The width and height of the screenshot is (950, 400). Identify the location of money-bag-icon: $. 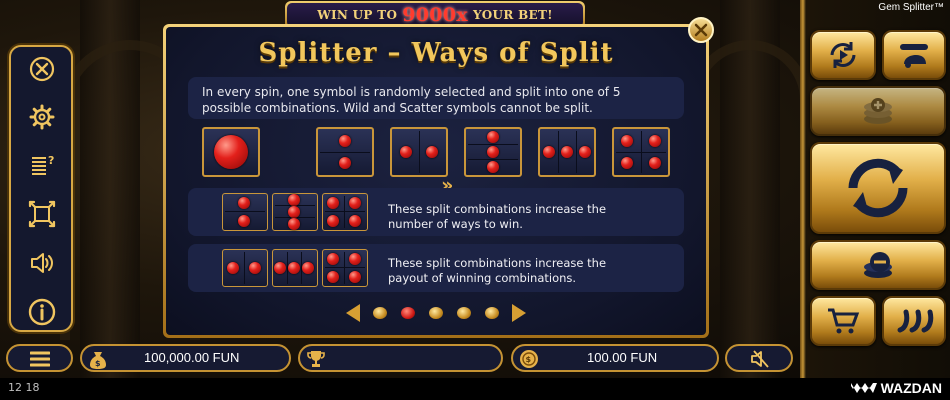
(98, 360).